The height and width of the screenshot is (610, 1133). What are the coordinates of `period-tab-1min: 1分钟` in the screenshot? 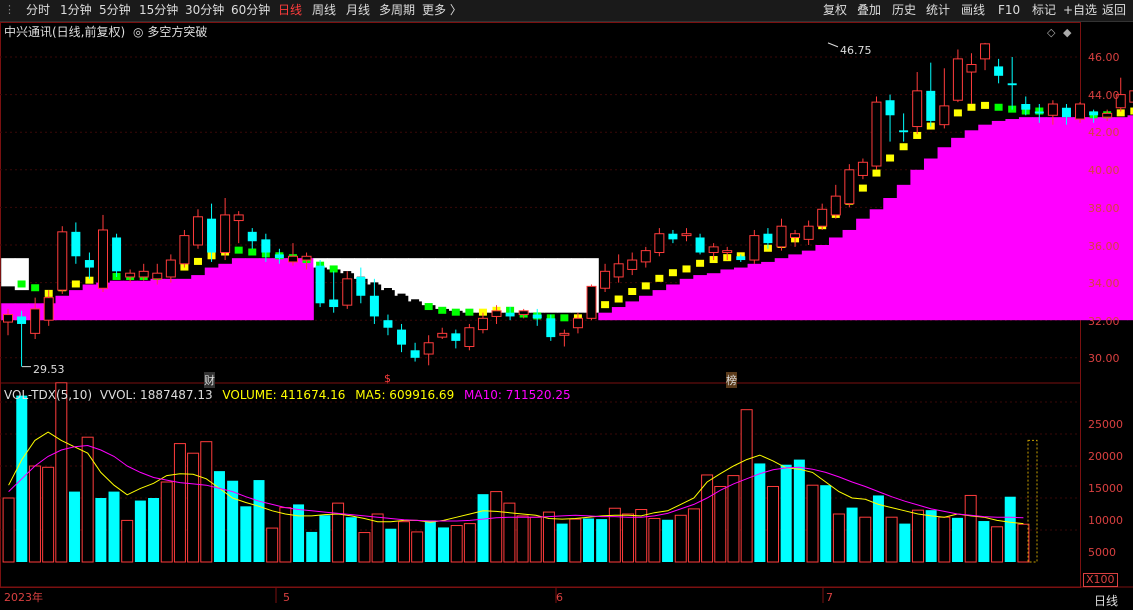 It's located at (76, 10).